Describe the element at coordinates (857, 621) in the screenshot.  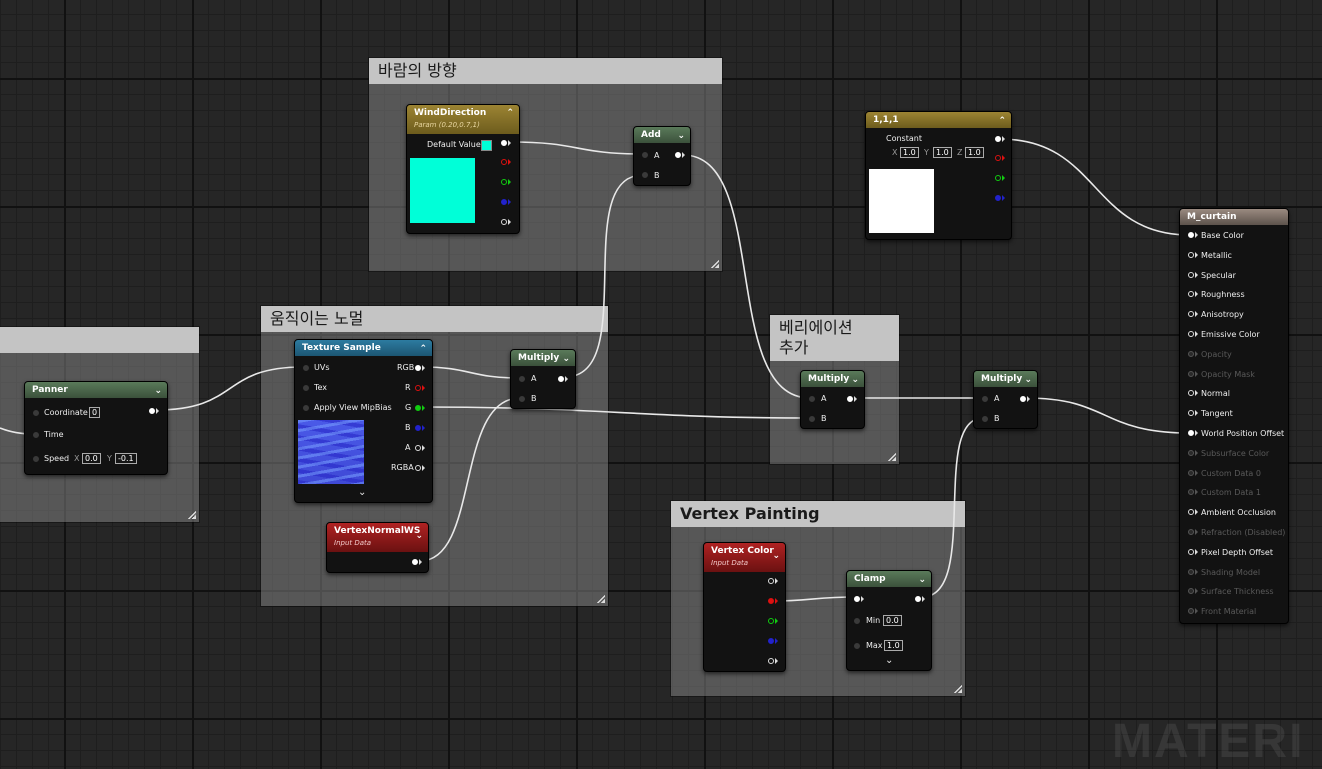
I see `input-pin-min` at that location.